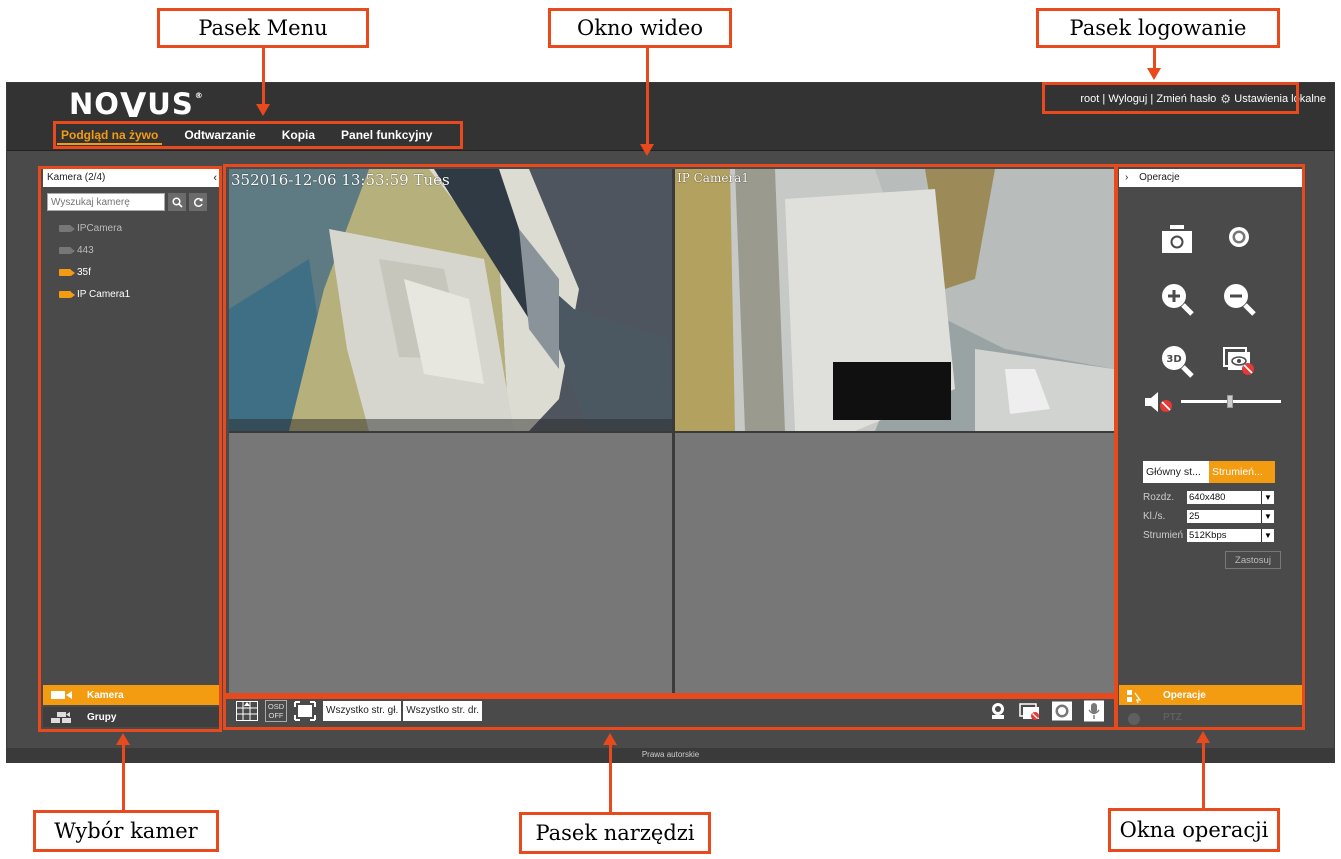 The image size is (1341, 859). Describe the element at coordinates (713, 178) in the screenshot. I see `osd-camera-name: IP Camera1` at that location.